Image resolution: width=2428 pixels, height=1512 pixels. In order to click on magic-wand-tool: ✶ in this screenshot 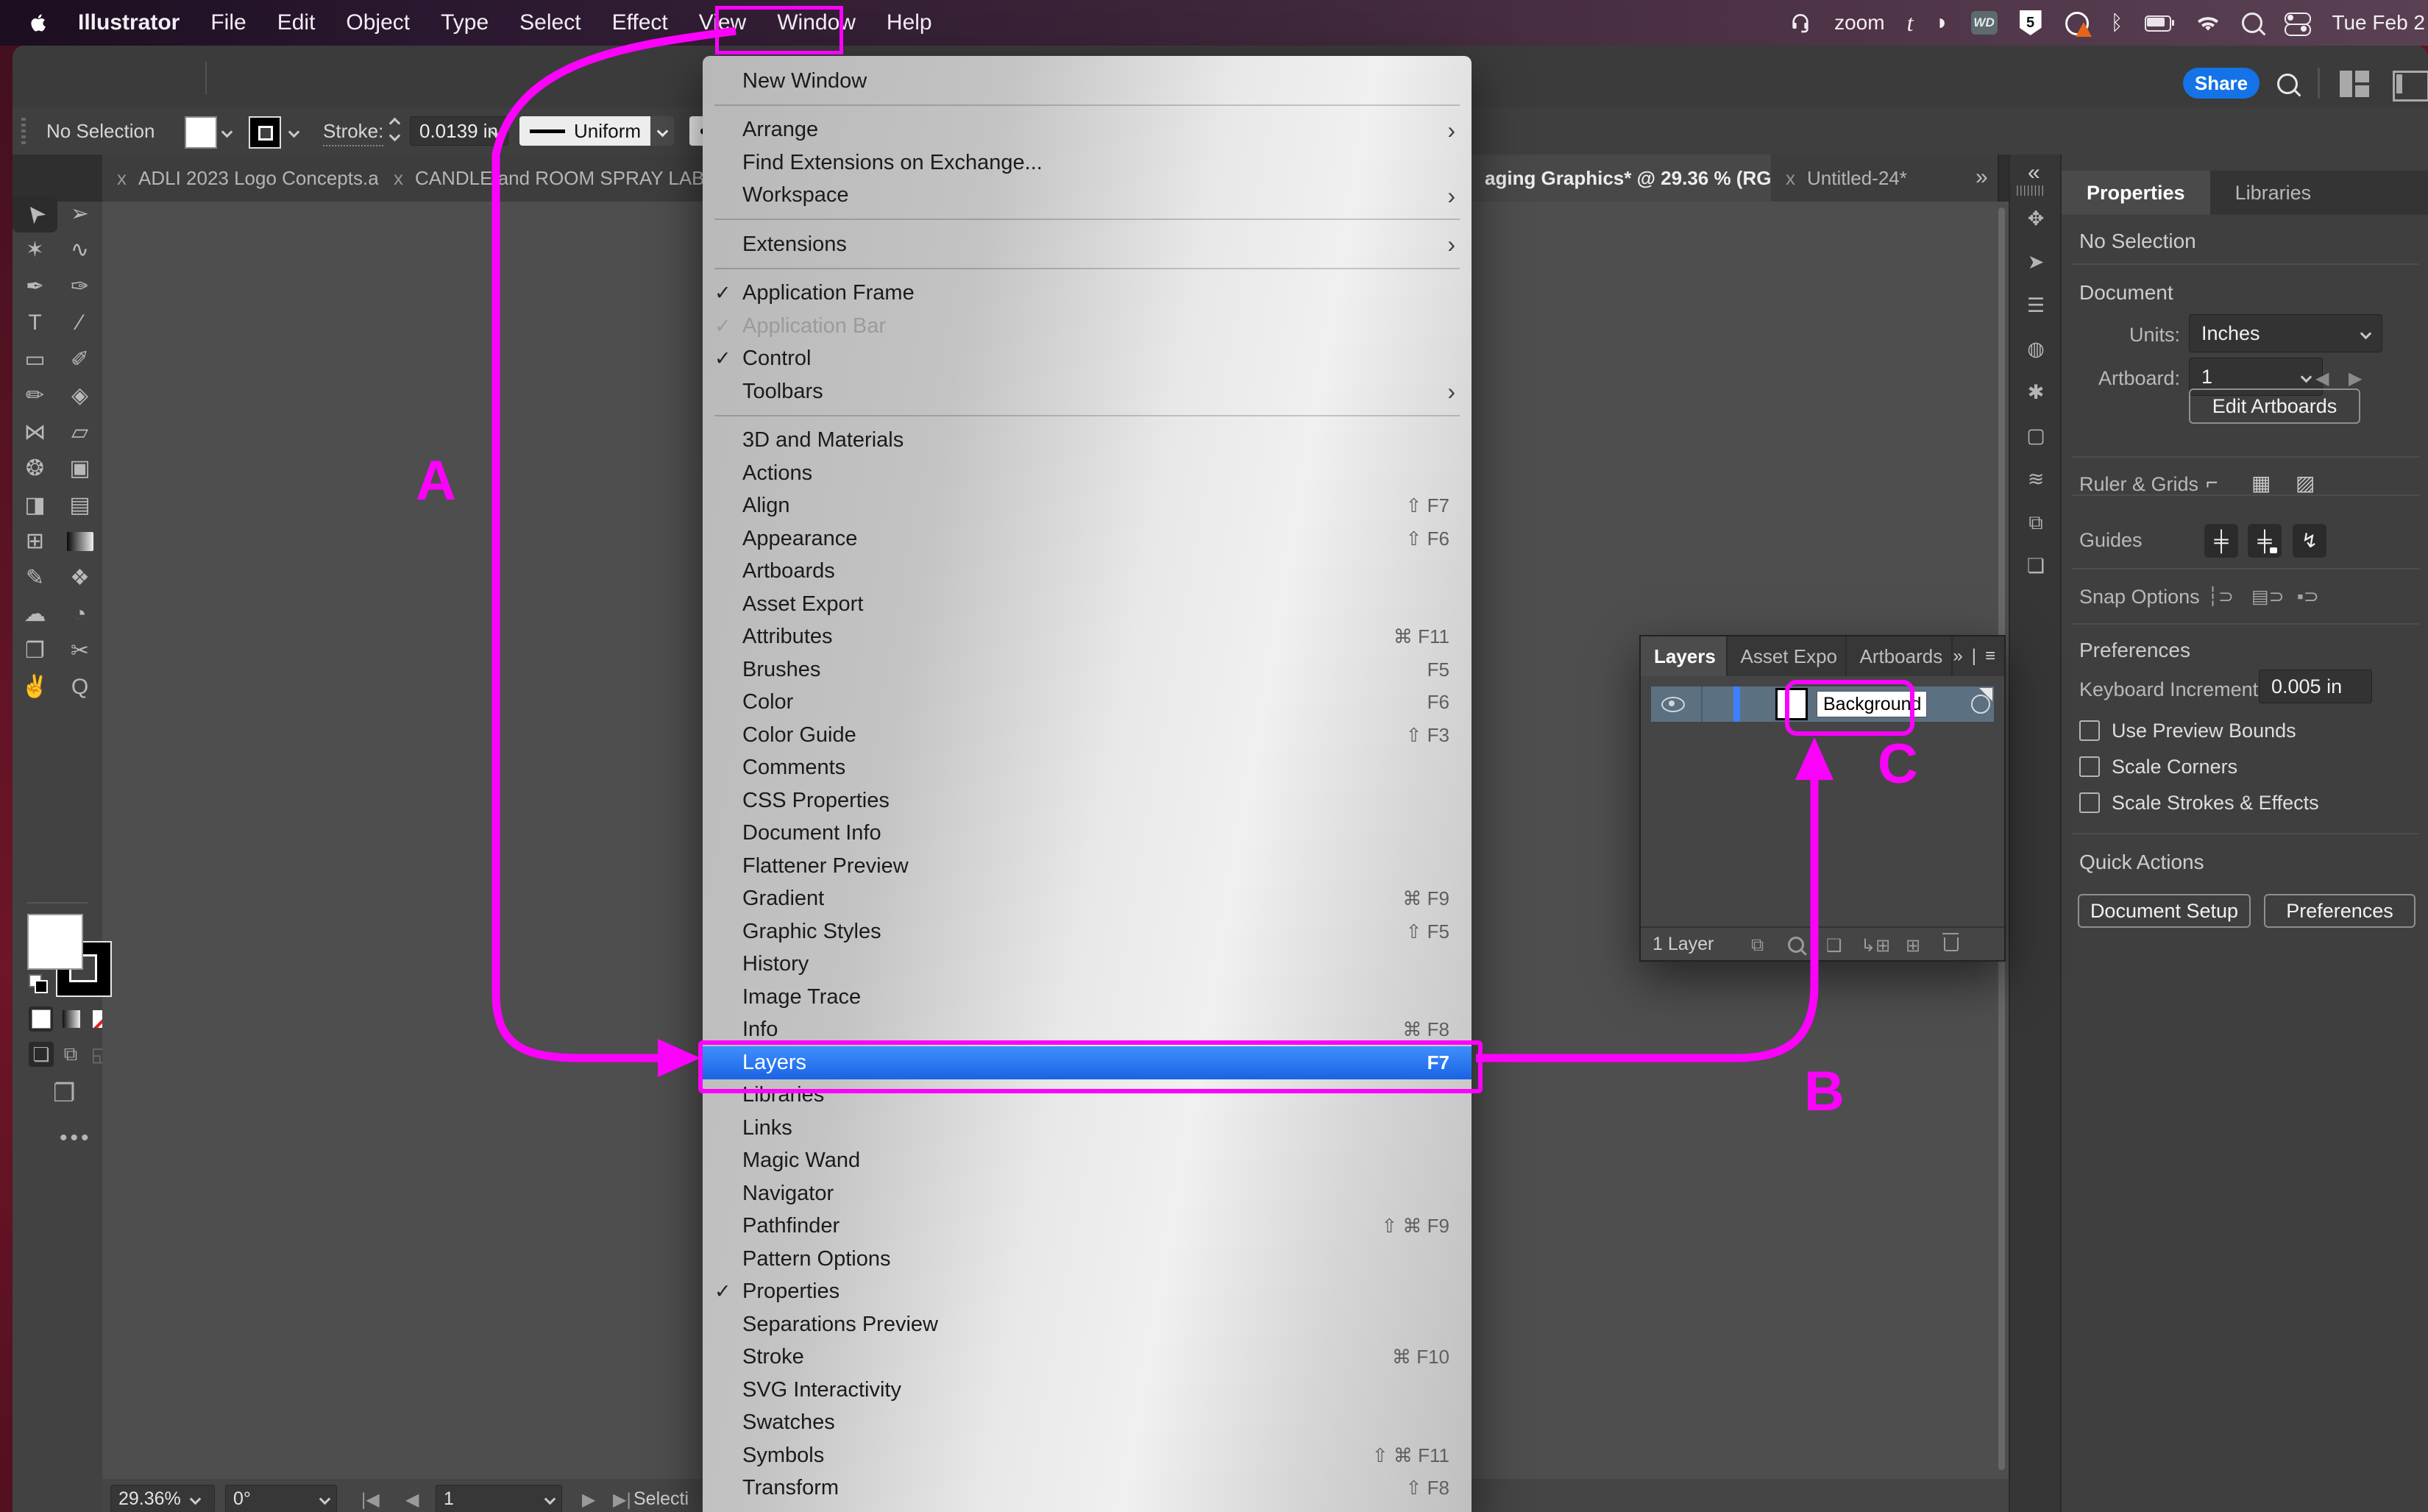, I will do `click(35, 251)`.